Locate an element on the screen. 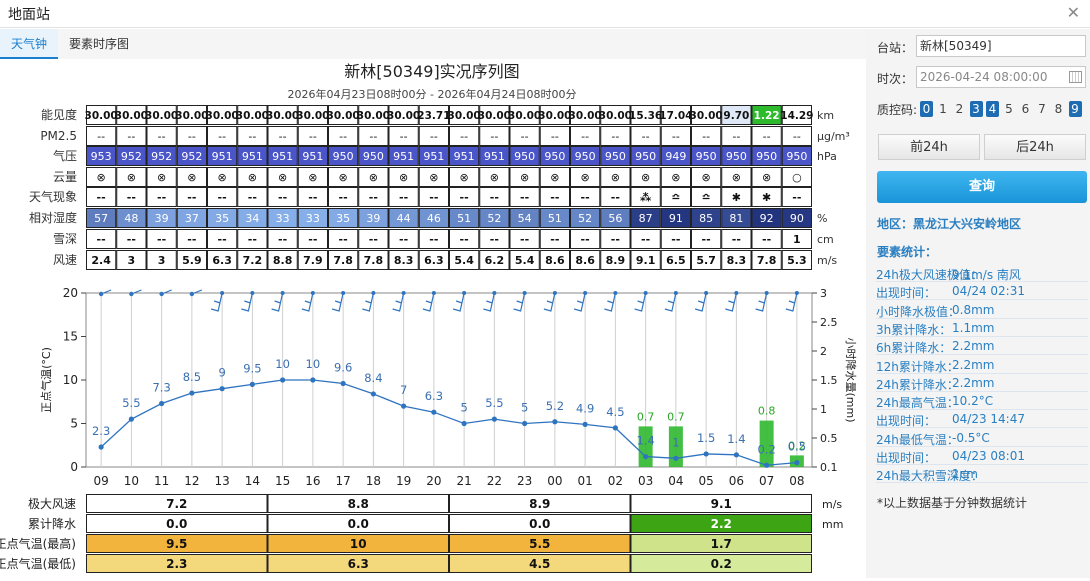 The width and height of the screenshot is (1090, 581). cell-value: 48 is located at coordinates (131, 218).